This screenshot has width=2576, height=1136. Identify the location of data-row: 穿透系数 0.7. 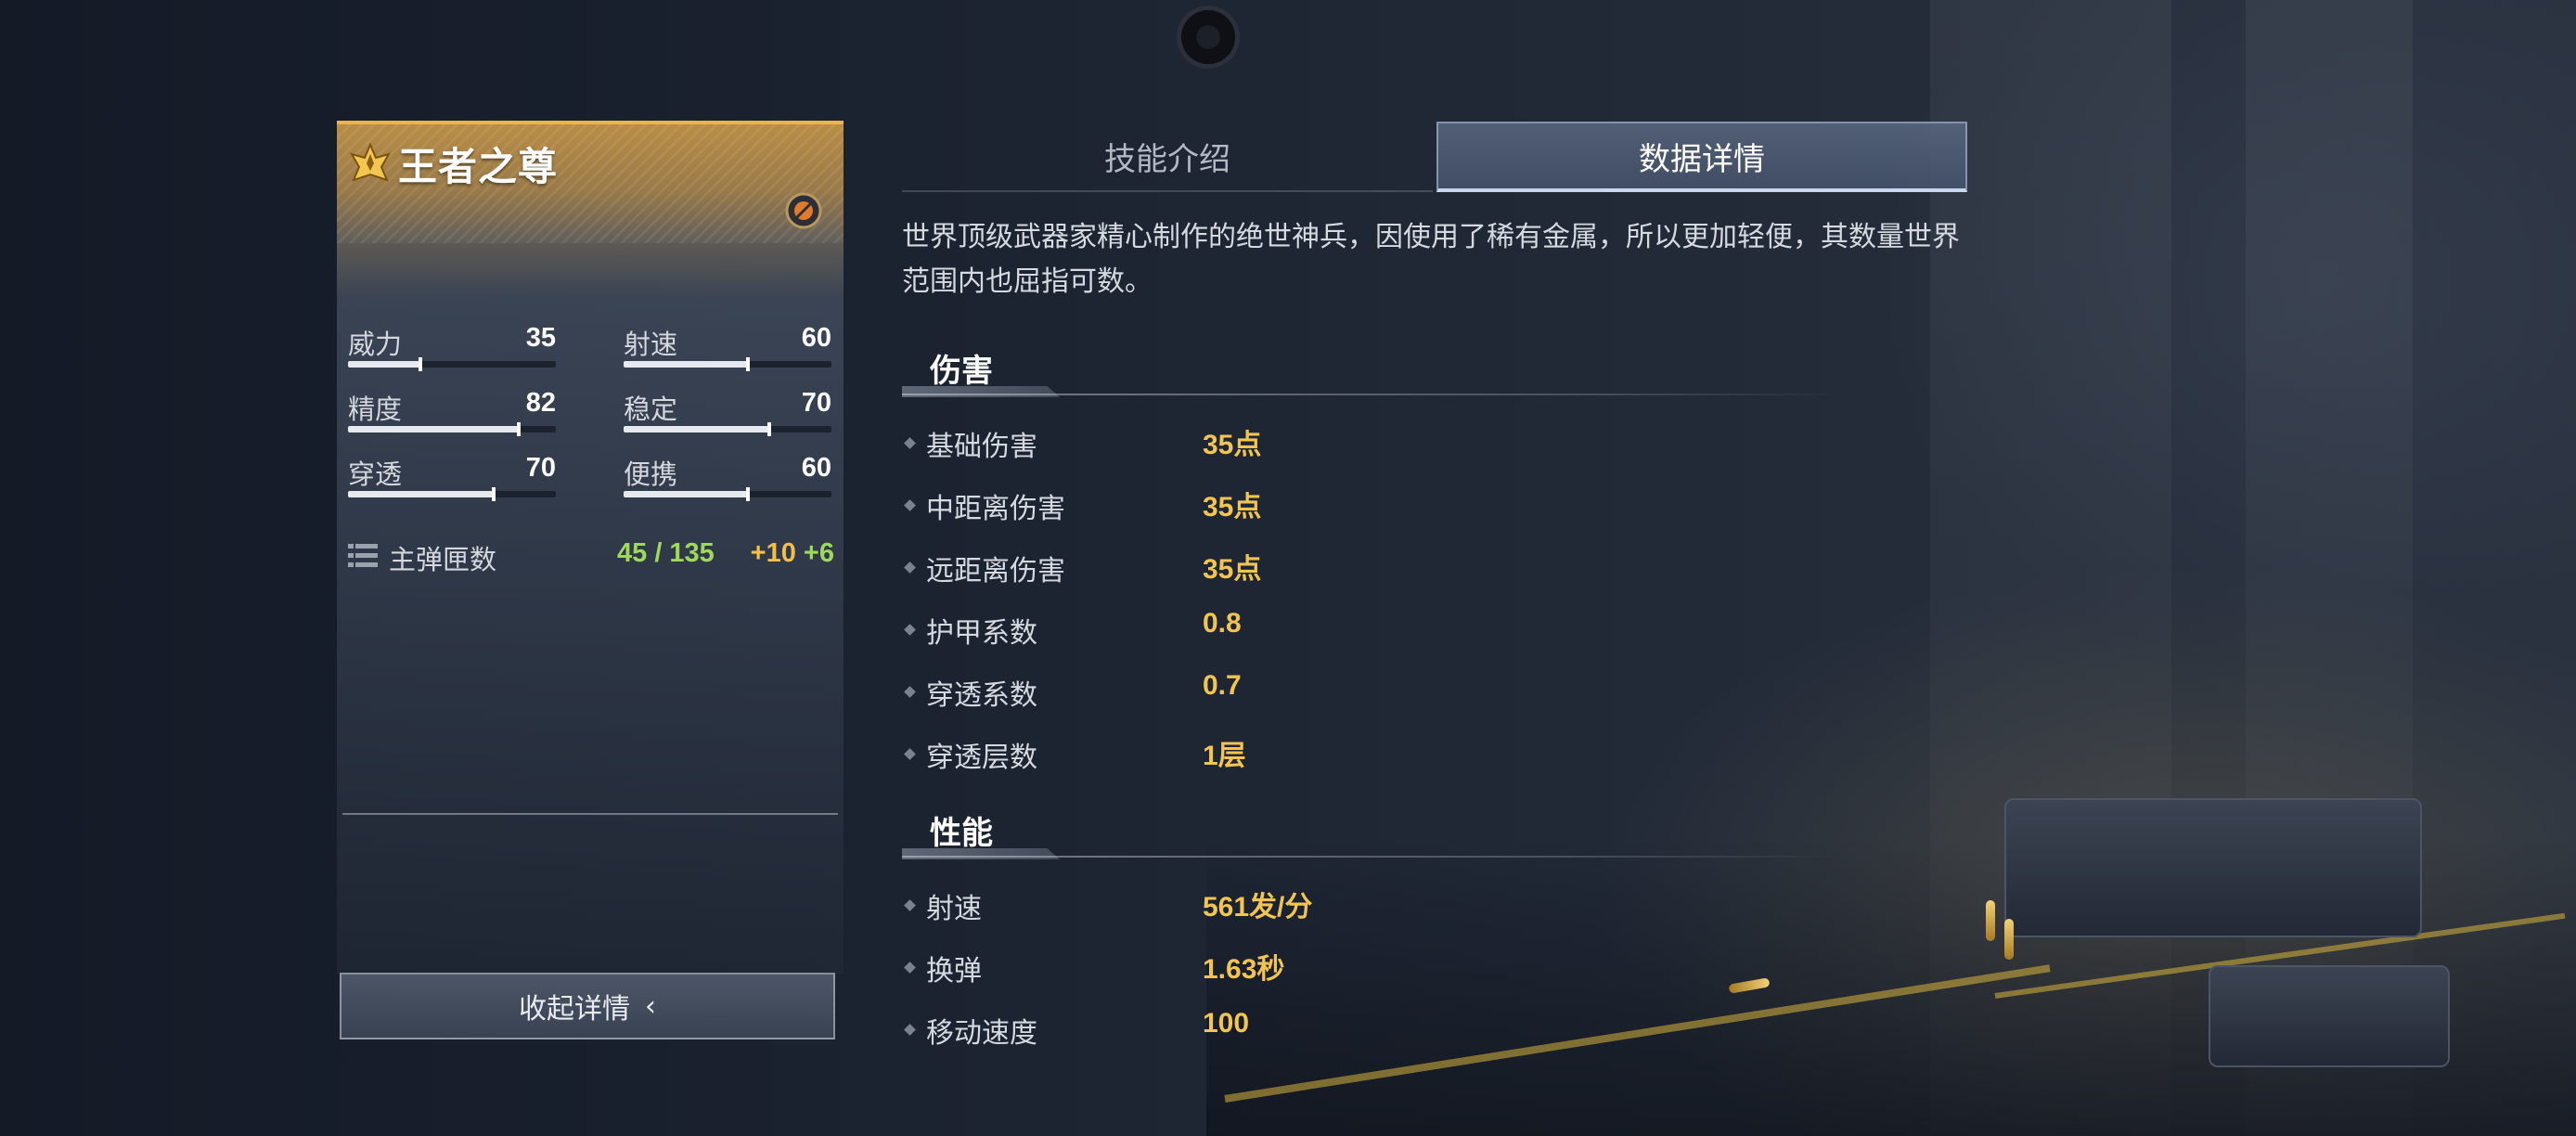
(1320, 692).